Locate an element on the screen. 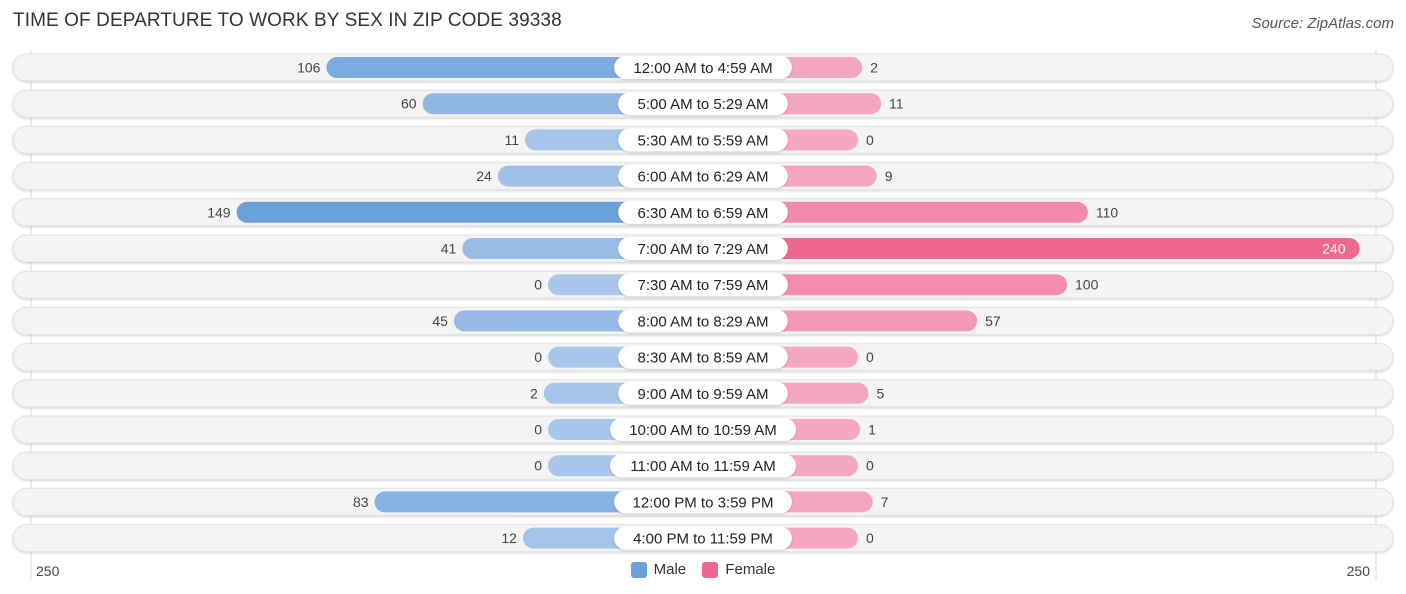  female-bar is located at coordinates (1031, 248).